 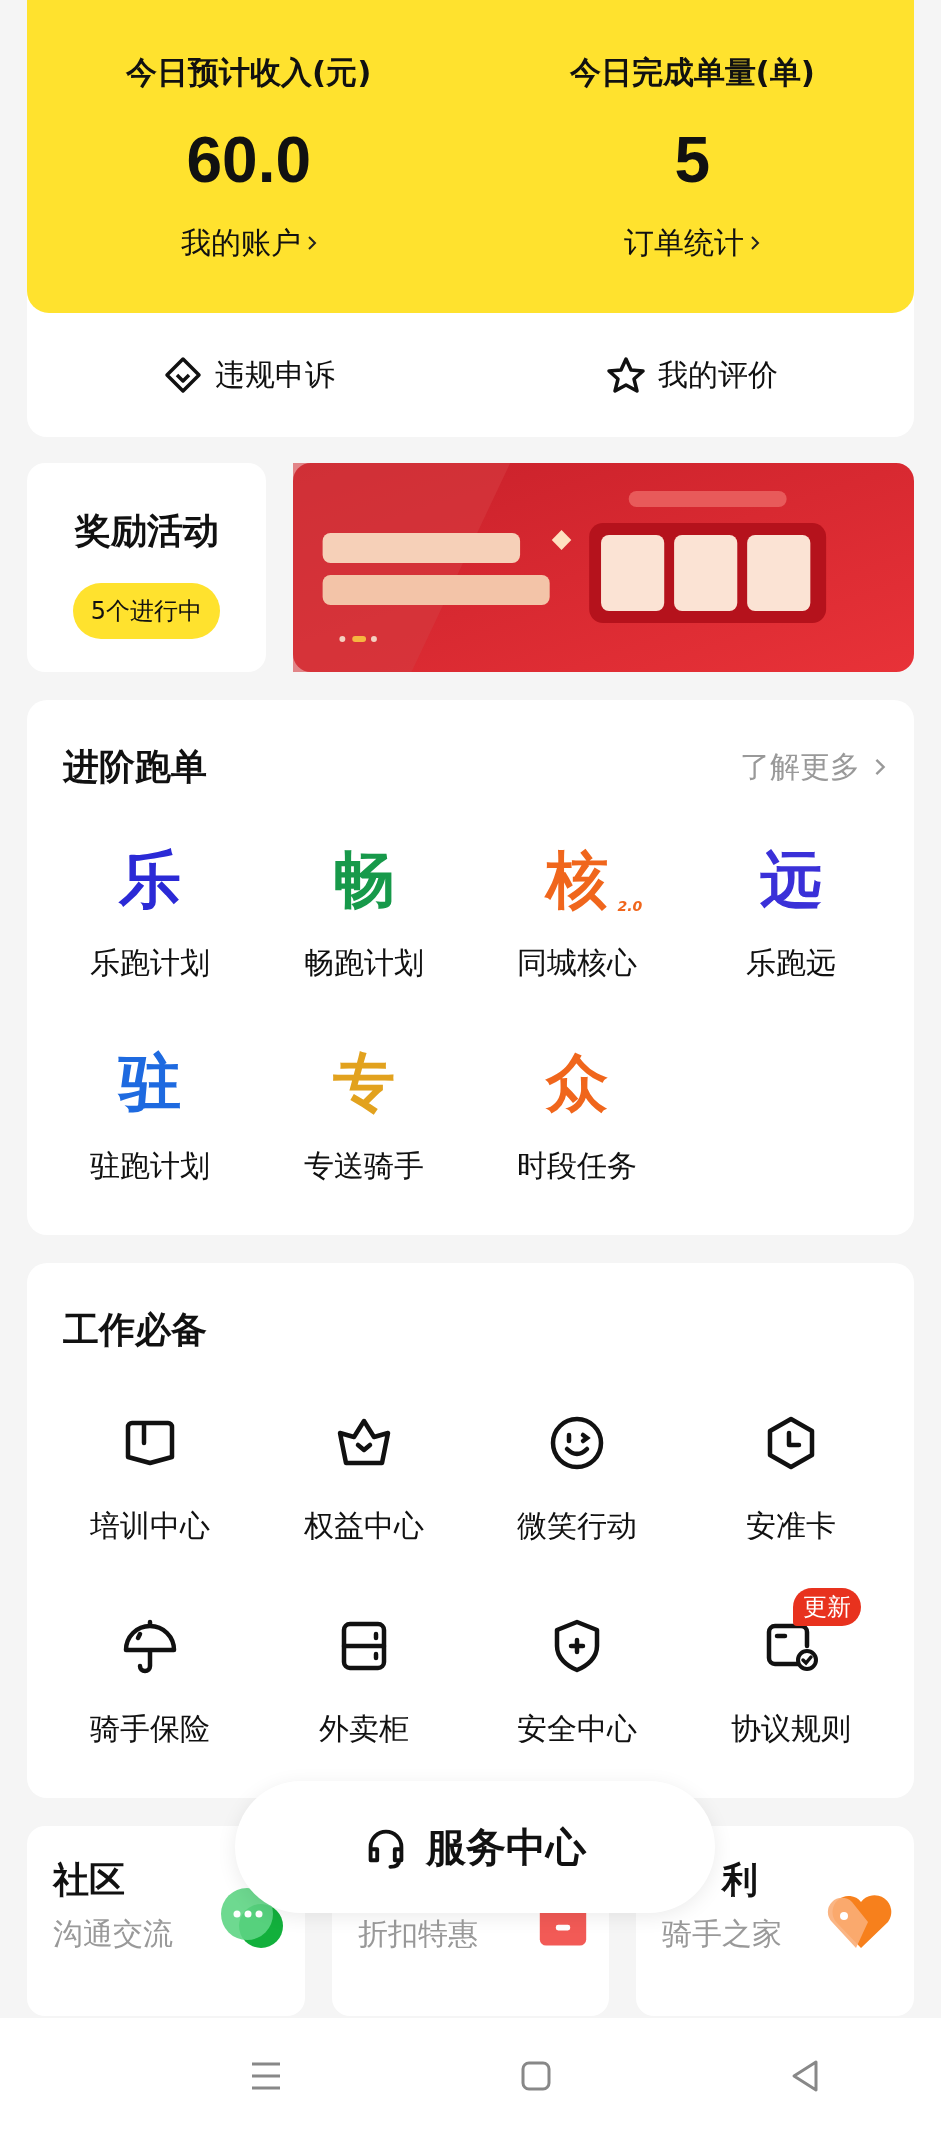 I want to click on section-title: 工作必备, so click(x=135, y=1329).